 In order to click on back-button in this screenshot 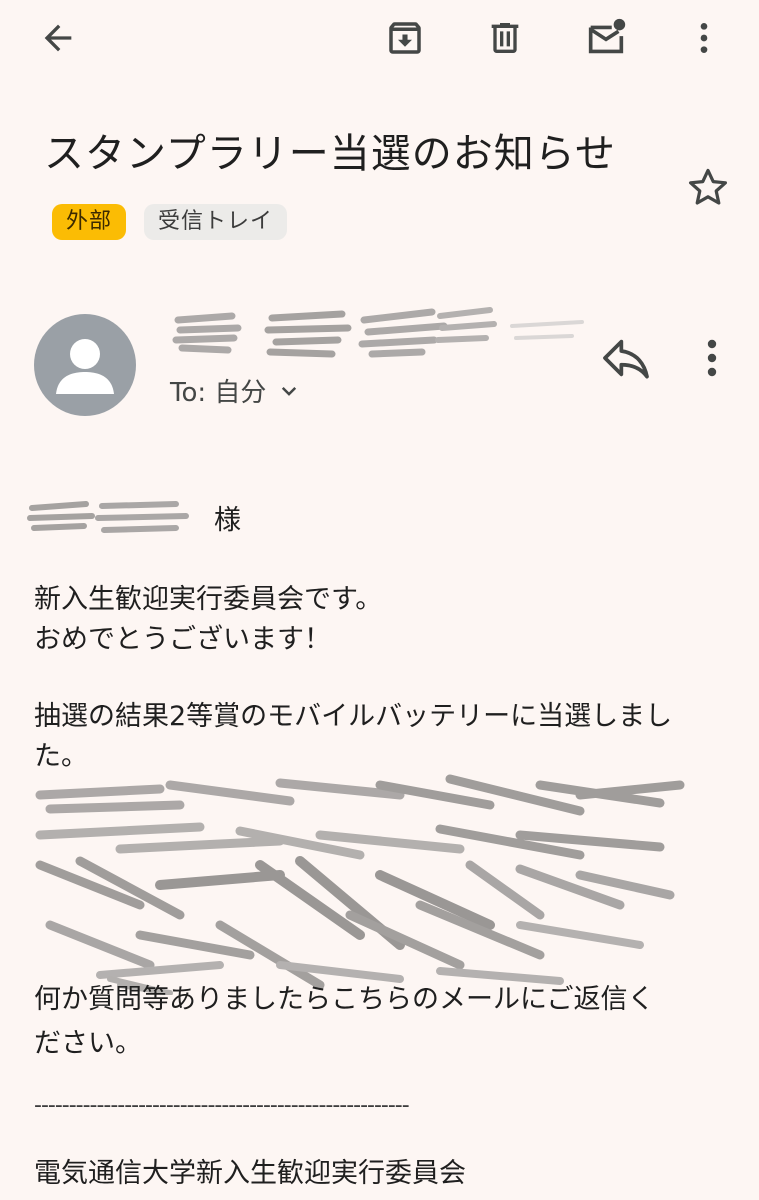, I will do `click(58, 38)`.